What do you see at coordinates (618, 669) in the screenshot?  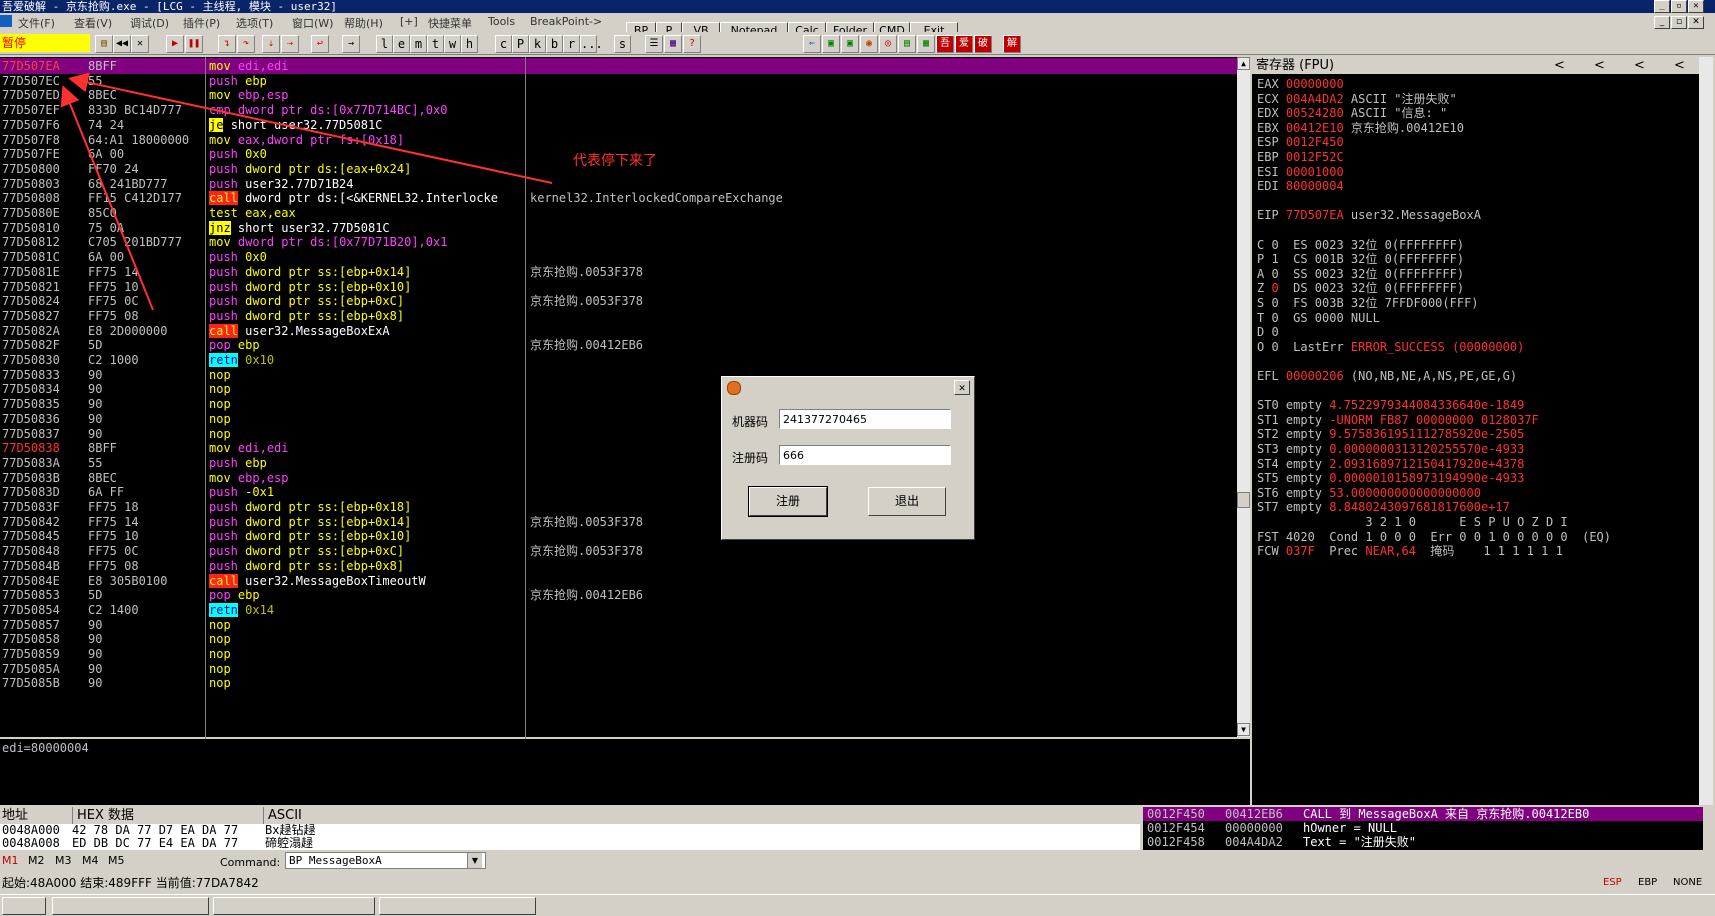 I see `disasm-row: 77D5085A 90 nop` at bounding box center [618, 669].